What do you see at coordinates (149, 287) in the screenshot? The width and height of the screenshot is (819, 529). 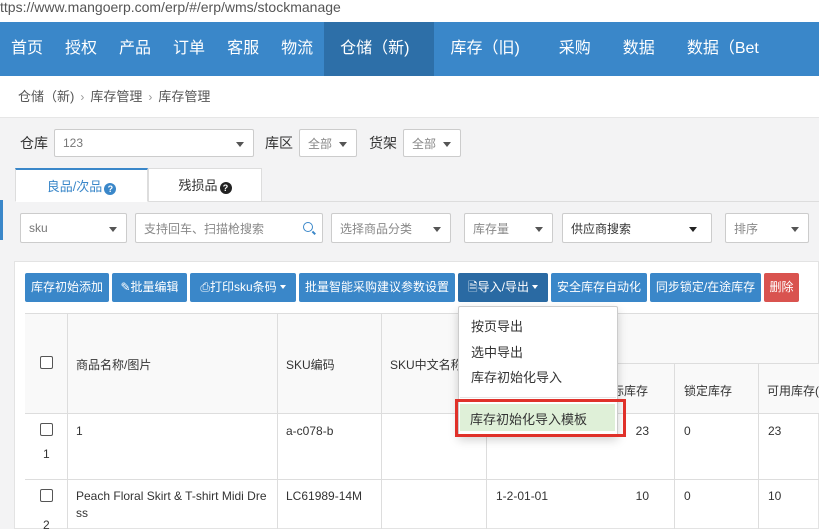 I see `batch-edit-button: ✎批量编辑` at bounding box center [149, 287].